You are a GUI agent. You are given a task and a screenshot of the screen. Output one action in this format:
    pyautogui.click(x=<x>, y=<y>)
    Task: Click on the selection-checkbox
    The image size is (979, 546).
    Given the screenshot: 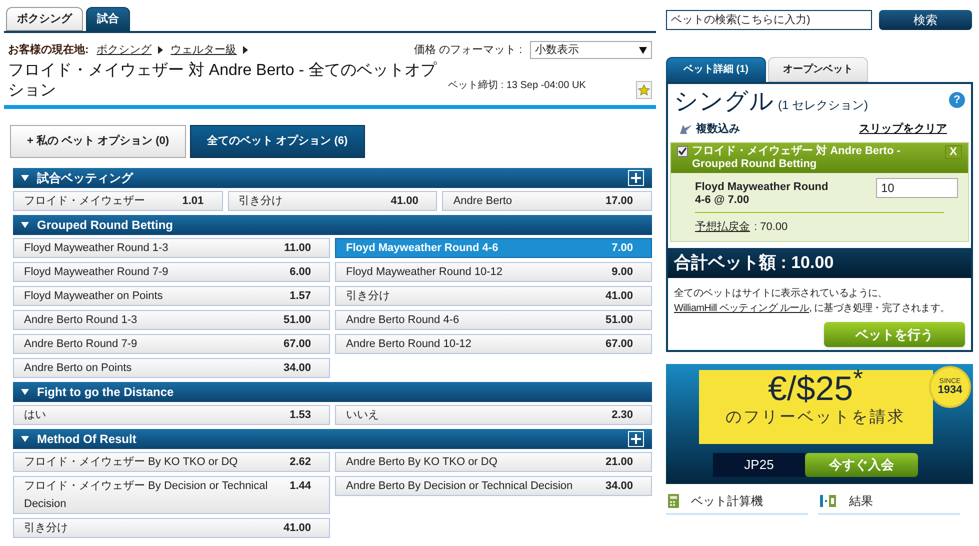 What is the action you would take?
    pyautogui.click(x=682, y=151)
    